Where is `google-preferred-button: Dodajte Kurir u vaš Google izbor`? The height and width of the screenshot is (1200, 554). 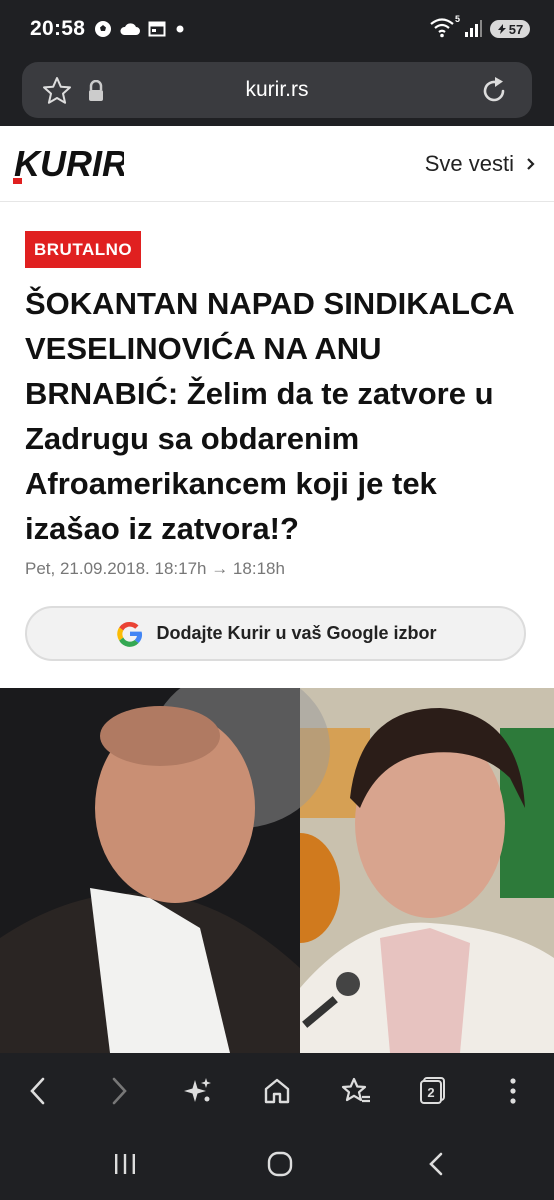 google-preferred-button: Dodajte Kurir u vaš Google izbor is located at coordinates (275, 633).